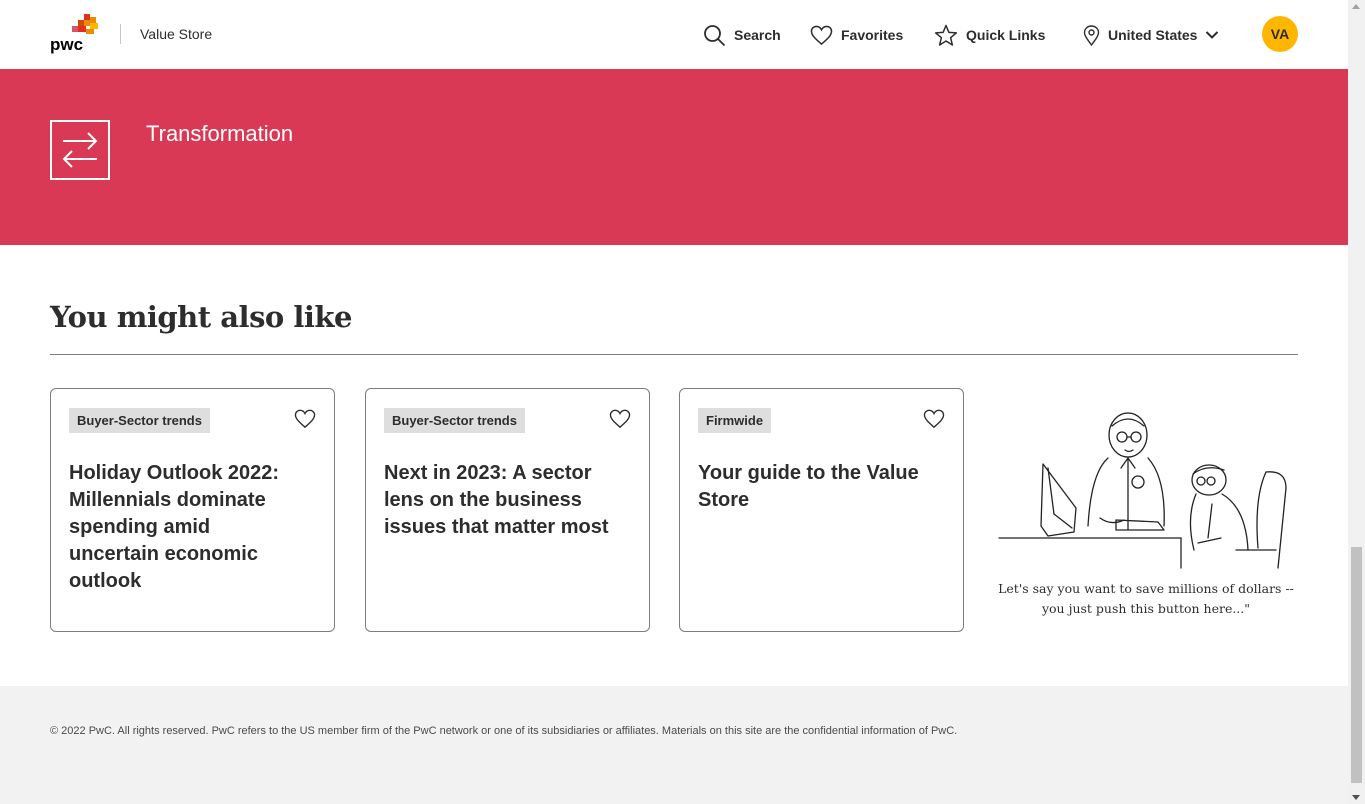  I want to click on search-label: Search, so click(757, 35).